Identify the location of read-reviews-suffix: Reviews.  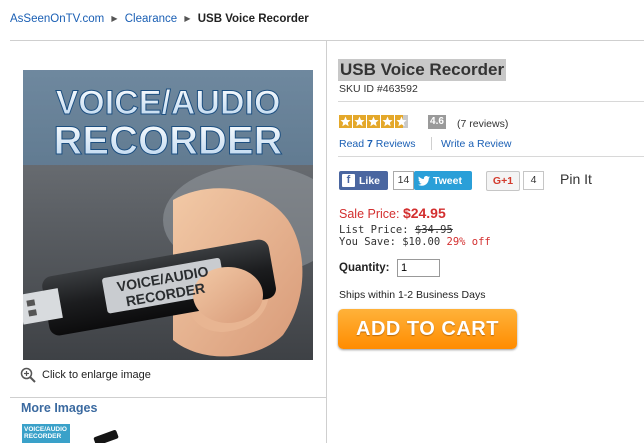
(394, 144).